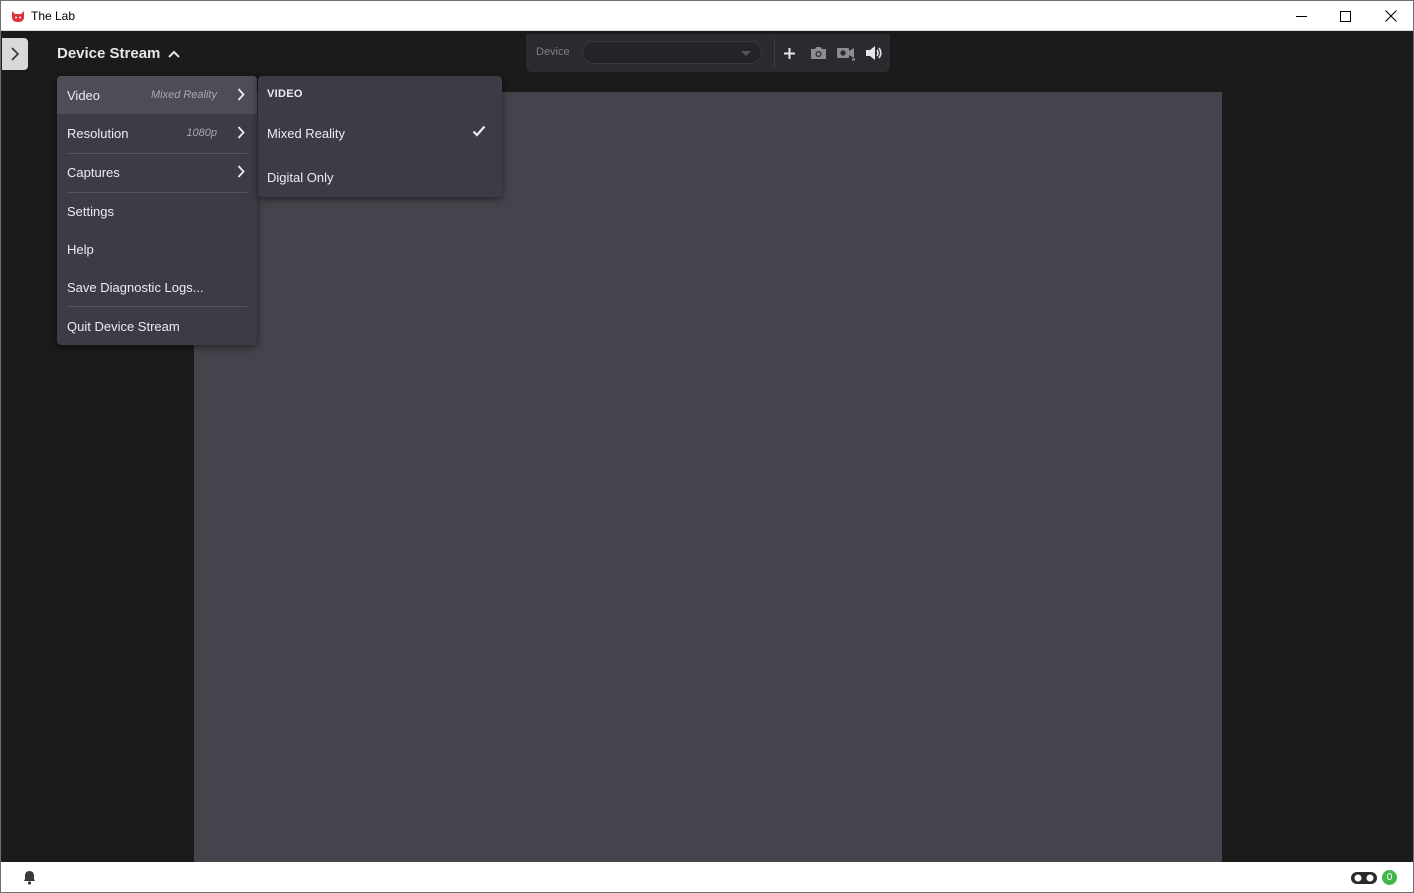 The width and height of the screenshot is (1414, 893). I want to click on menu-item-video: Video Mixed Reality, so click(157, 95).